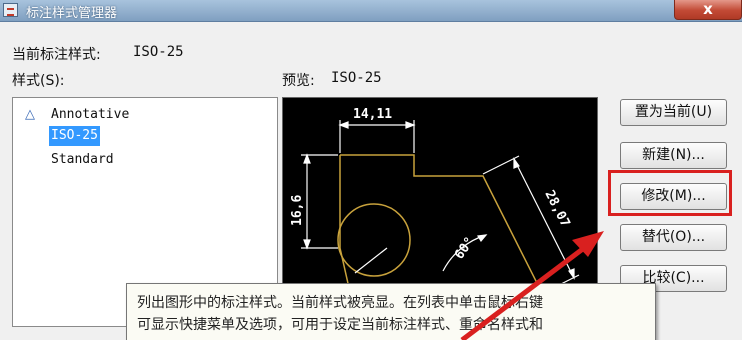 The height and width of the screenshot is (340, 742). Describe the element at coordinates (74, 136) in the screenshot. I see `list-item-iso-25: ISO-25` at that location.